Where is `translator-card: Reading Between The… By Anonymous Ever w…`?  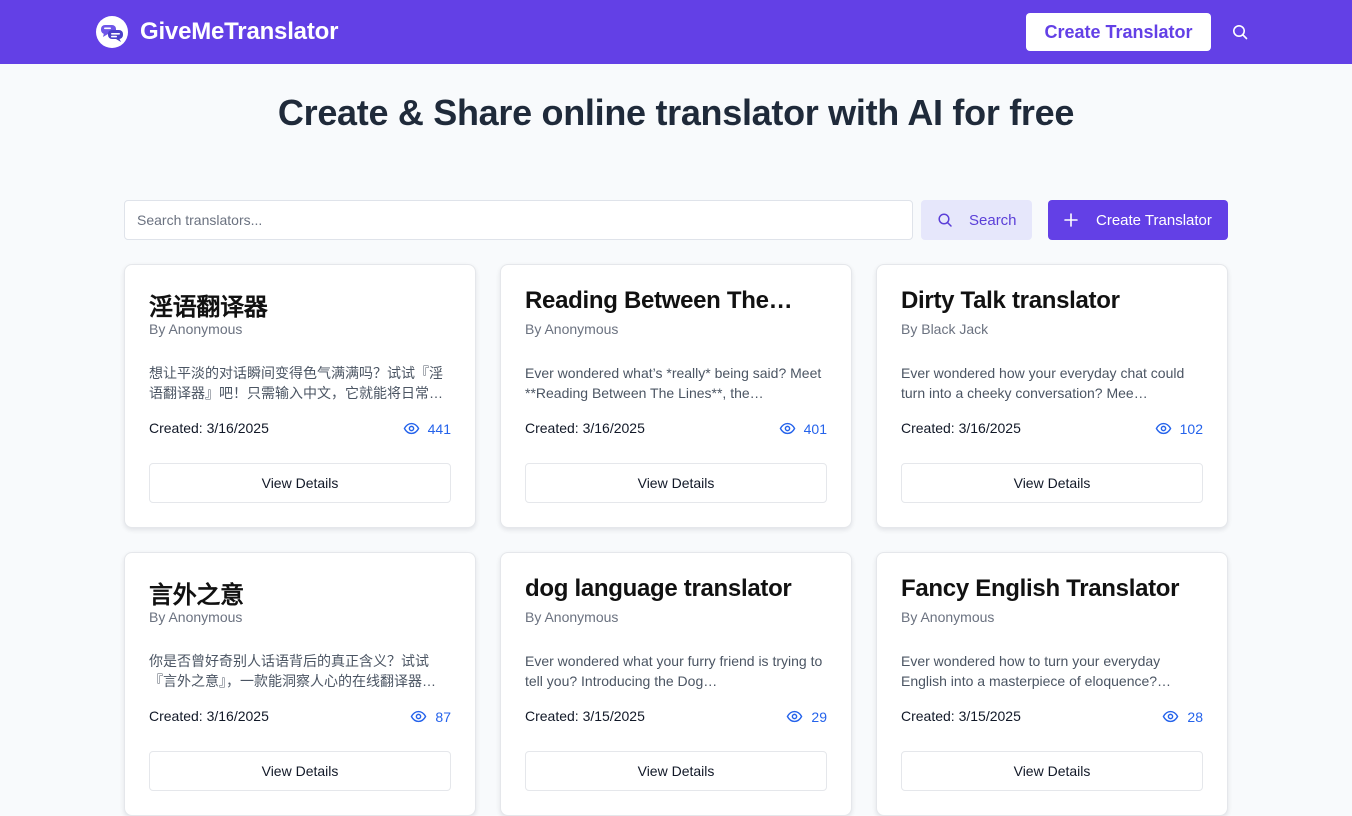
translator-card: Reading Between The… By Anonymous Ever w… is located at coordinates (676, 396).